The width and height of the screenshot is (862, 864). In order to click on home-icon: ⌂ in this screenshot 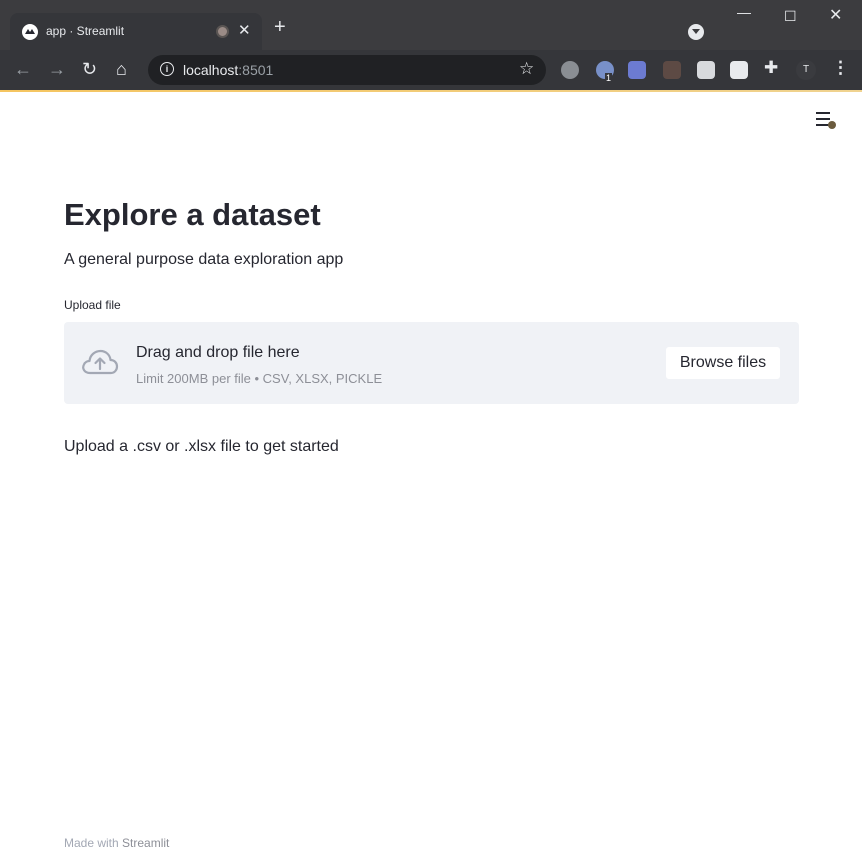, I will do `click(121, 69)`.